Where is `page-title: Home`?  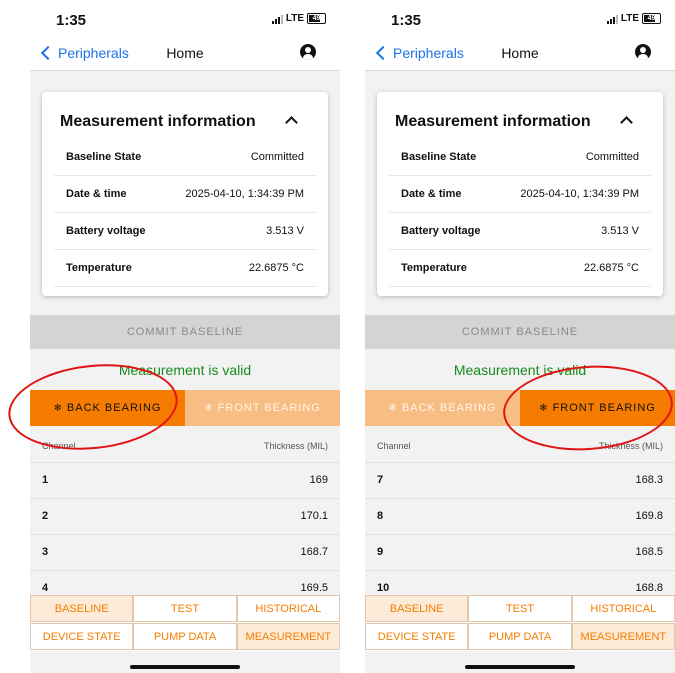 page-title: Home is located at coordinates (185, 53).